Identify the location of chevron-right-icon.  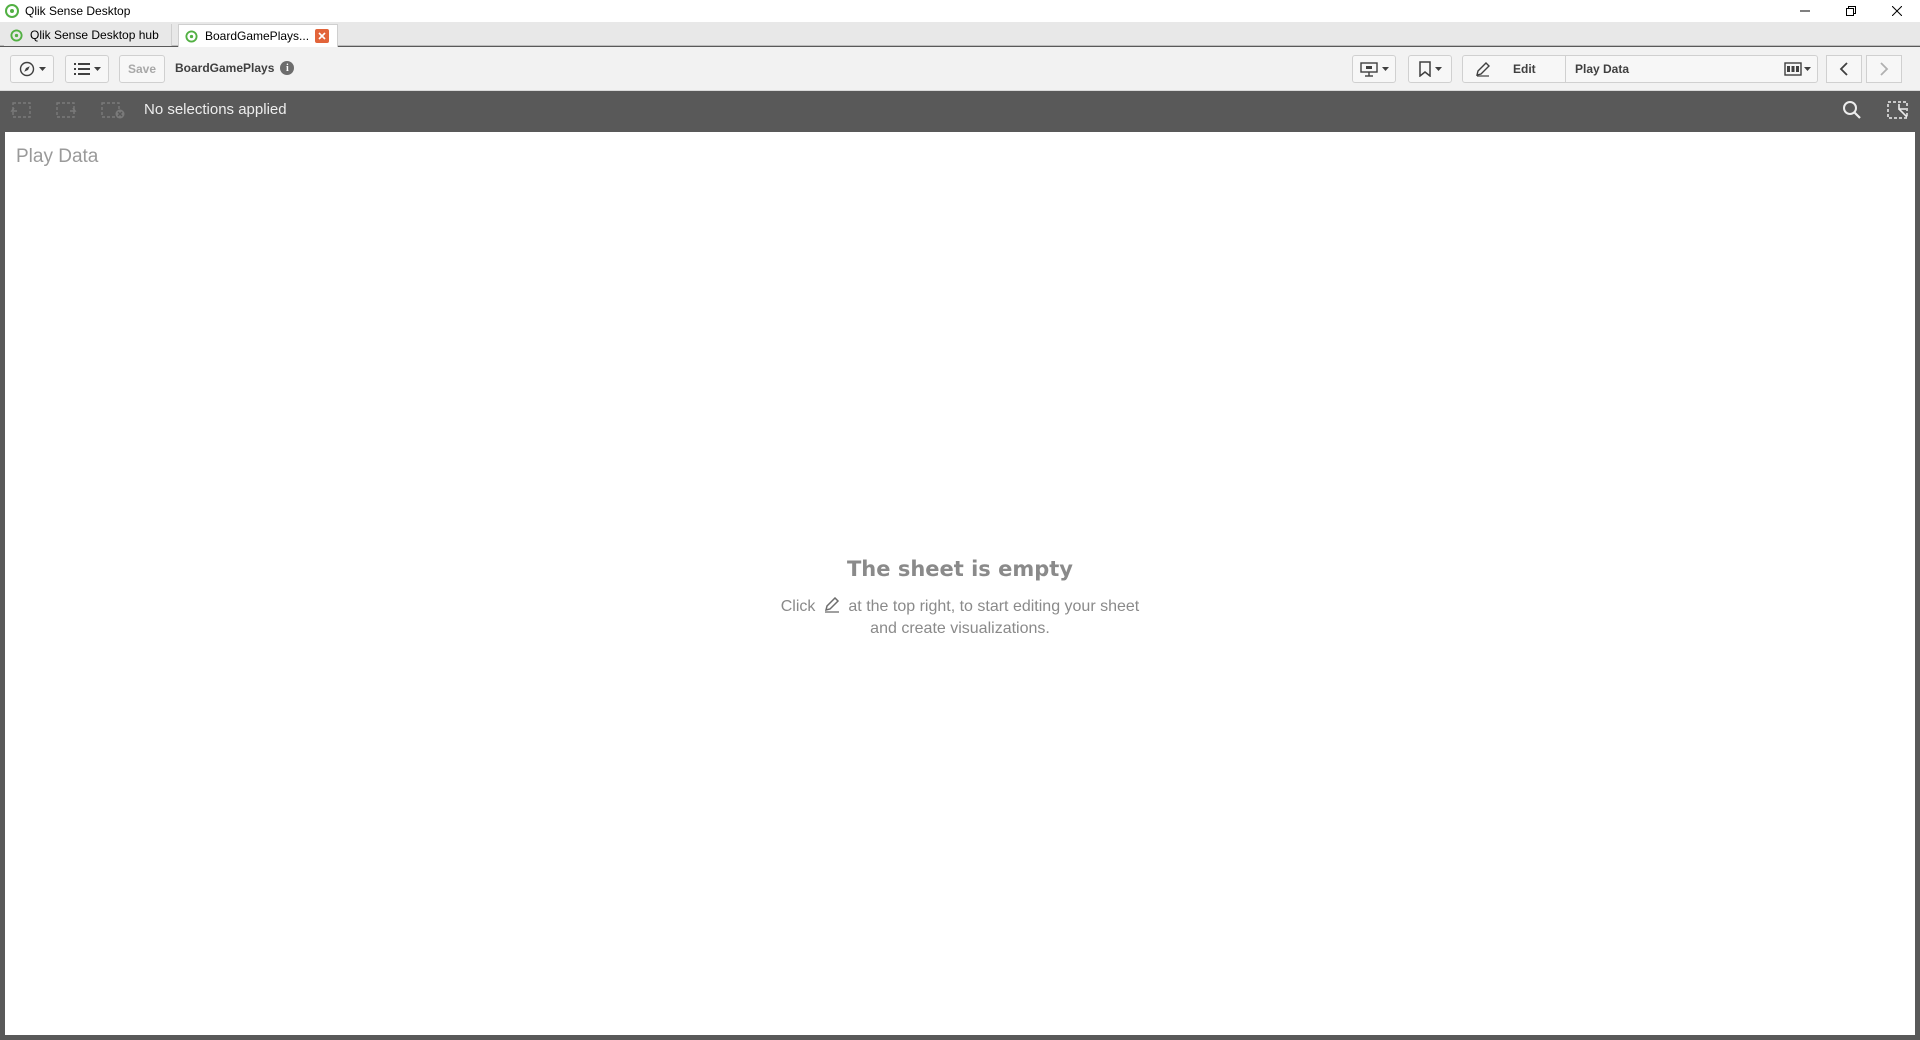
(1884, 69).